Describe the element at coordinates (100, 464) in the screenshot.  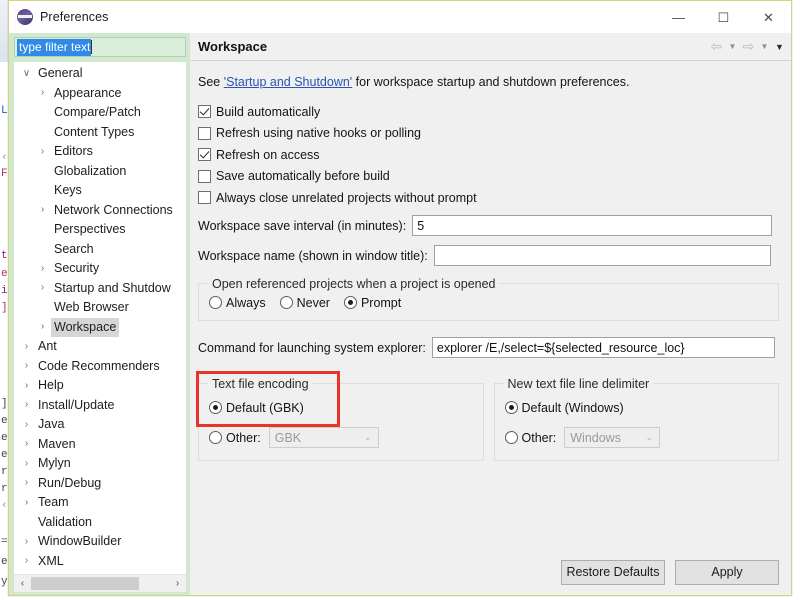
I see `sidebar-item-mylyn: › Mylyn` at that location.